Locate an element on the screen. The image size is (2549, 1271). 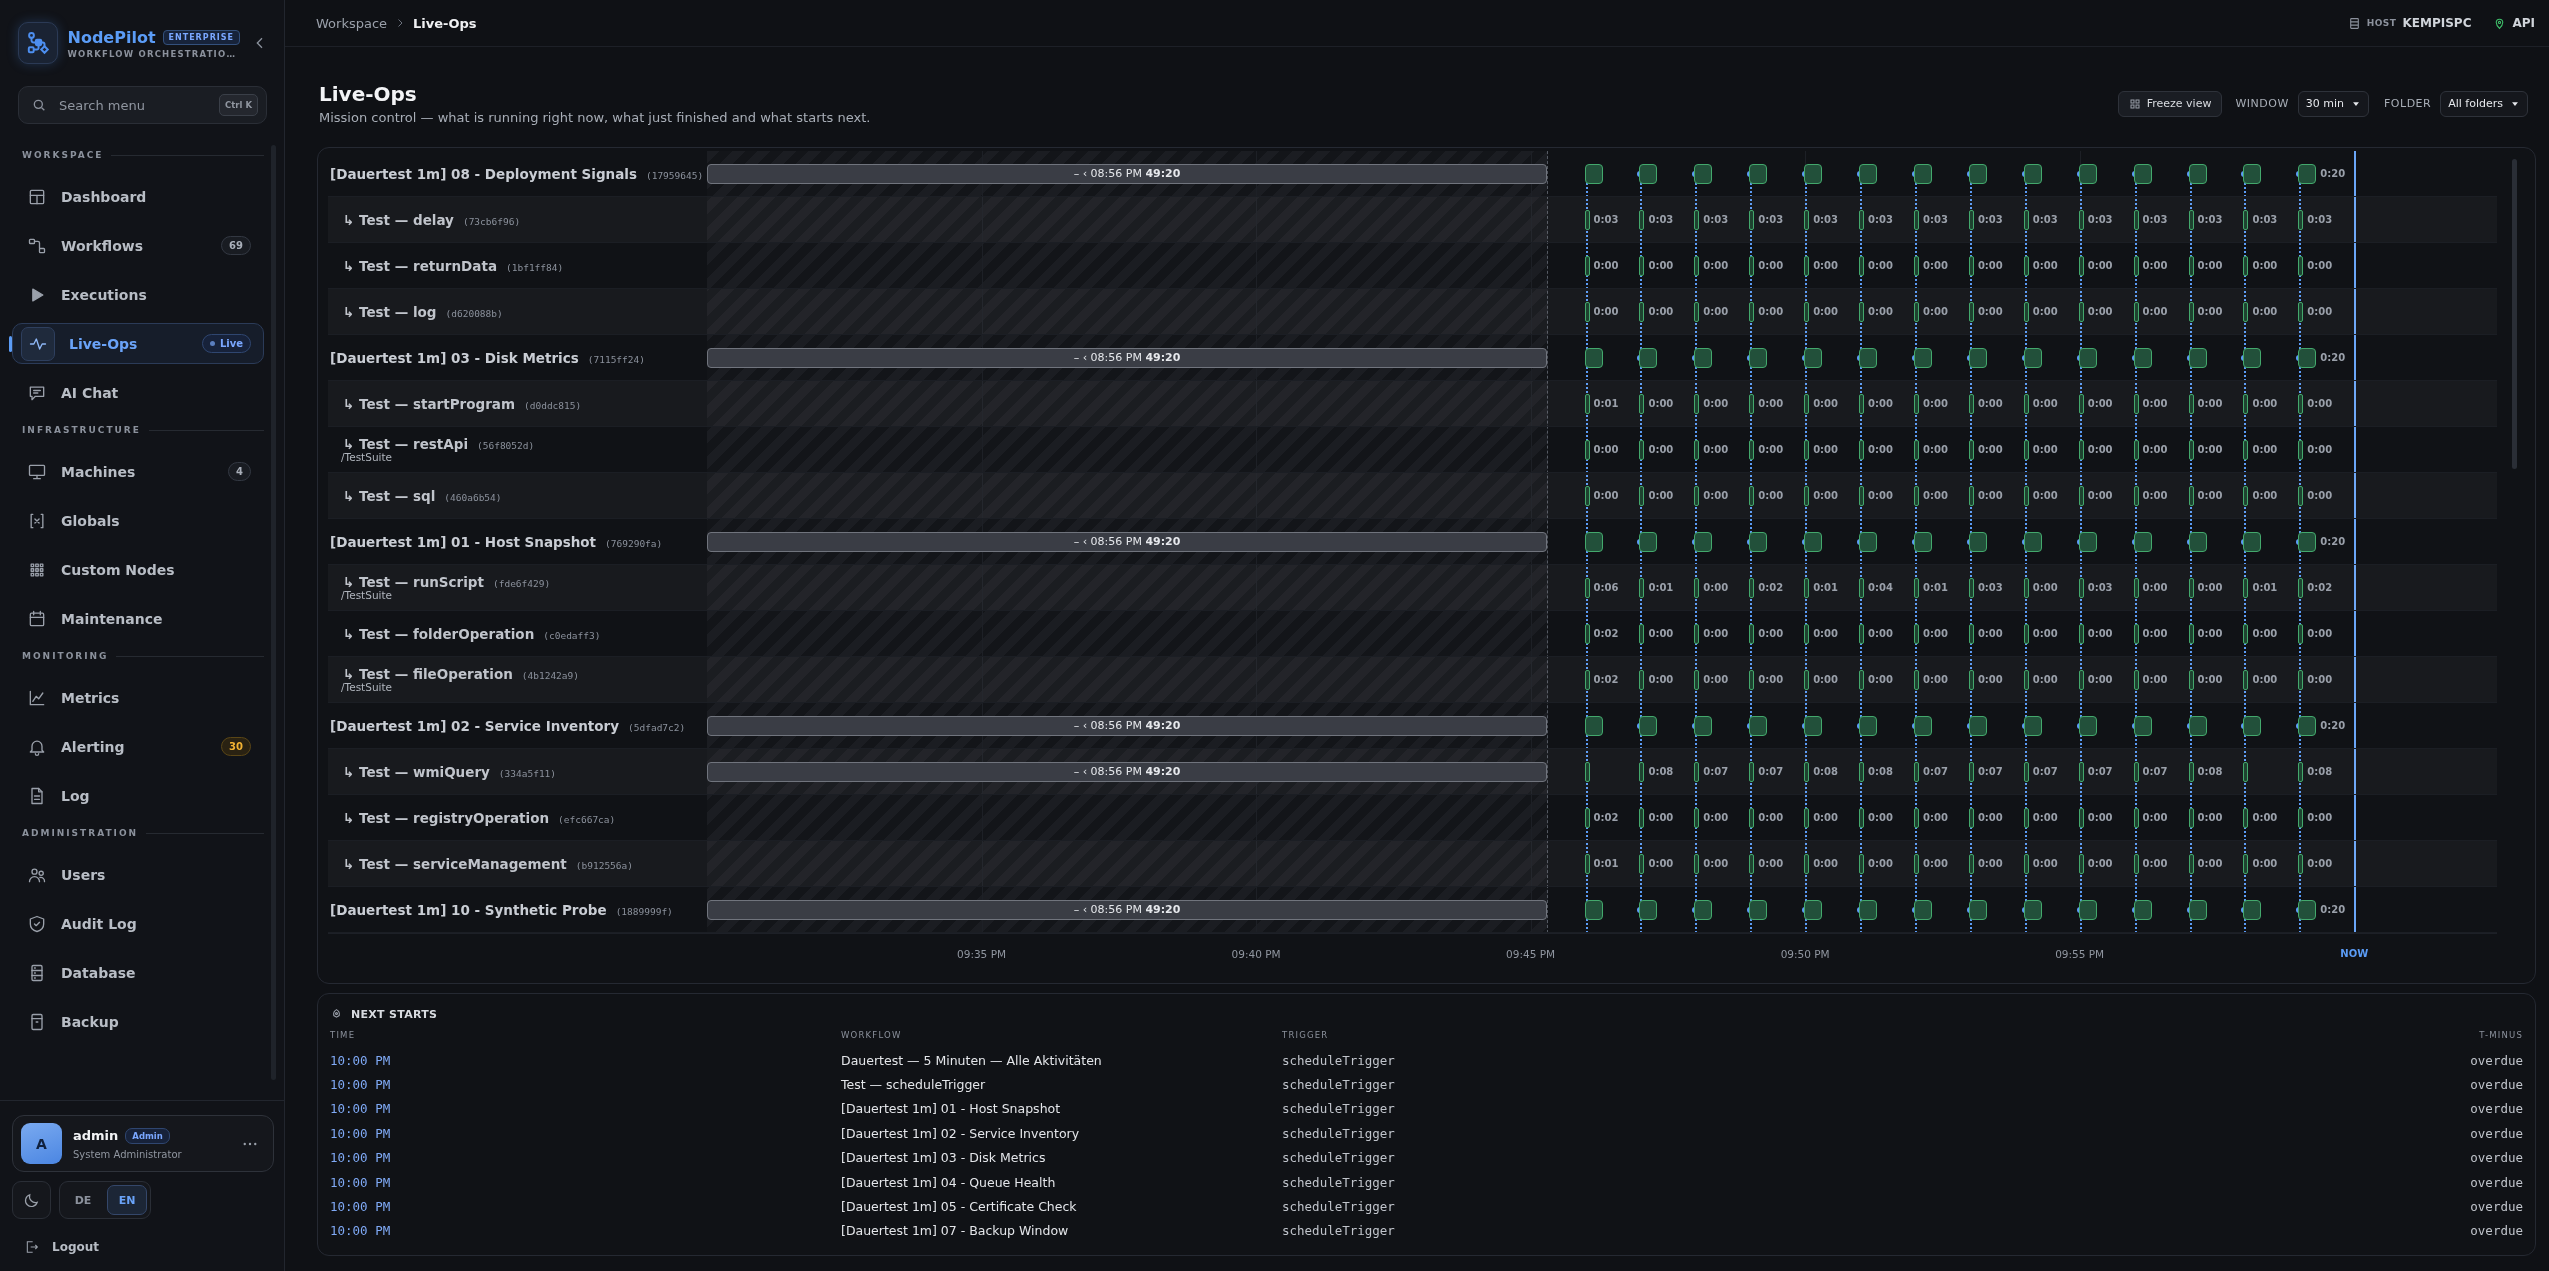
nav-item: Live-Ops Live is located at coordinates (138, 343).